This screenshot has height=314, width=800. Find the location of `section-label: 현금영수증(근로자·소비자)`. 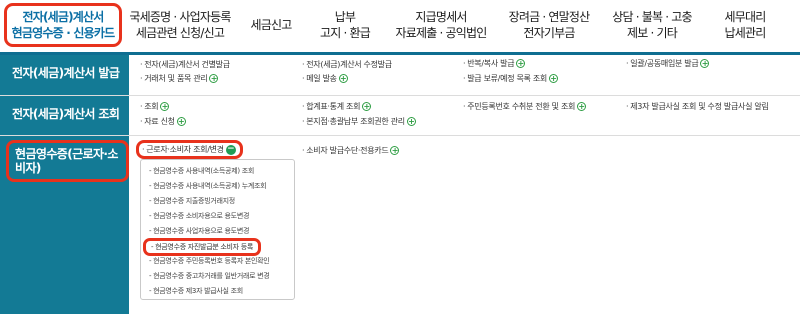

section-label: 현금영수증(근로자·소비자) is located at coordinates (67, 161).